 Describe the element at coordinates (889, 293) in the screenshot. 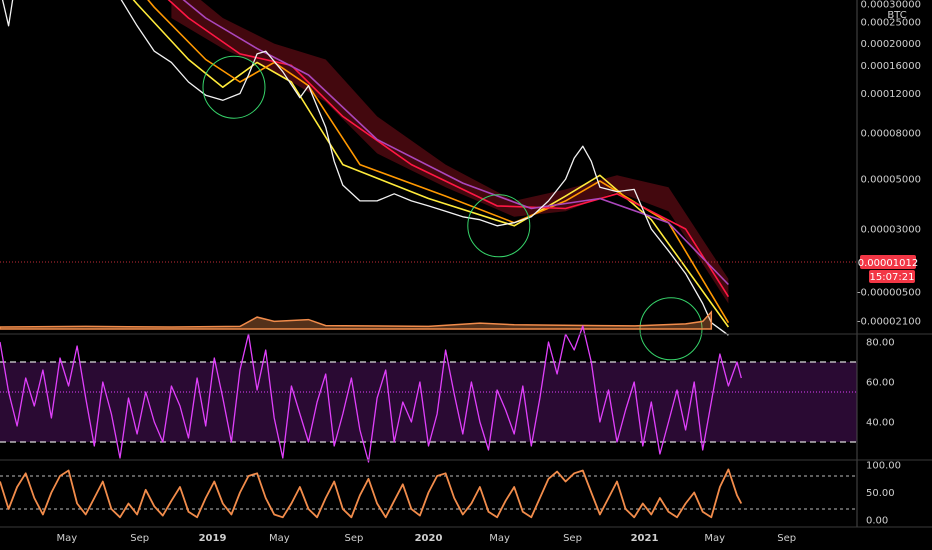

I see `price-tick-label: -0.00000500` at that location.